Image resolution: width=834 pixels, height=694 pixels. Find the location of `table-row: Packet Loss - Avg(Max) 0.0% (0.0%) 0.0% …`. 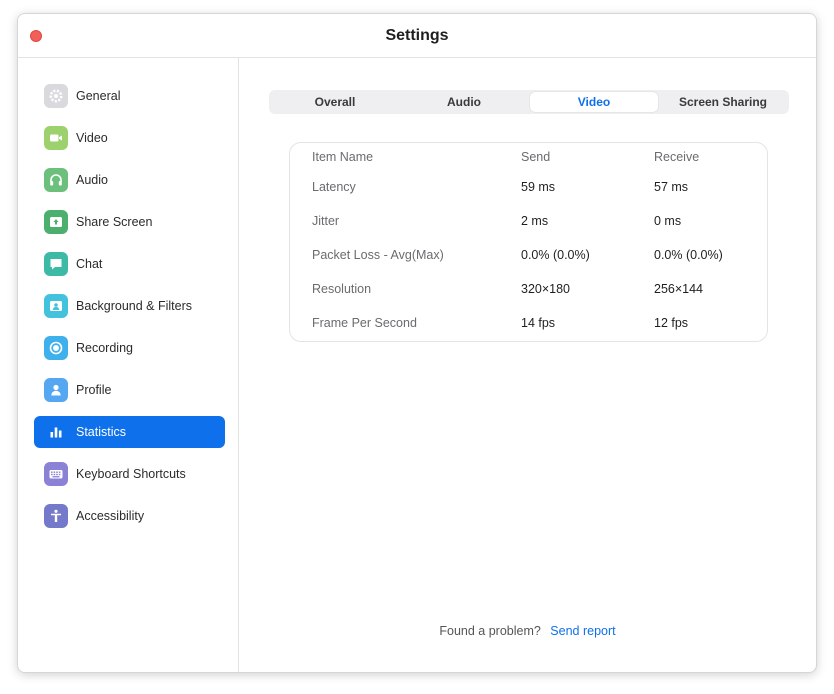

table-row: Packet Loss - Avg(Max) 0.0% (0.0%) 0.0% … is located at coordinates (528, 255).